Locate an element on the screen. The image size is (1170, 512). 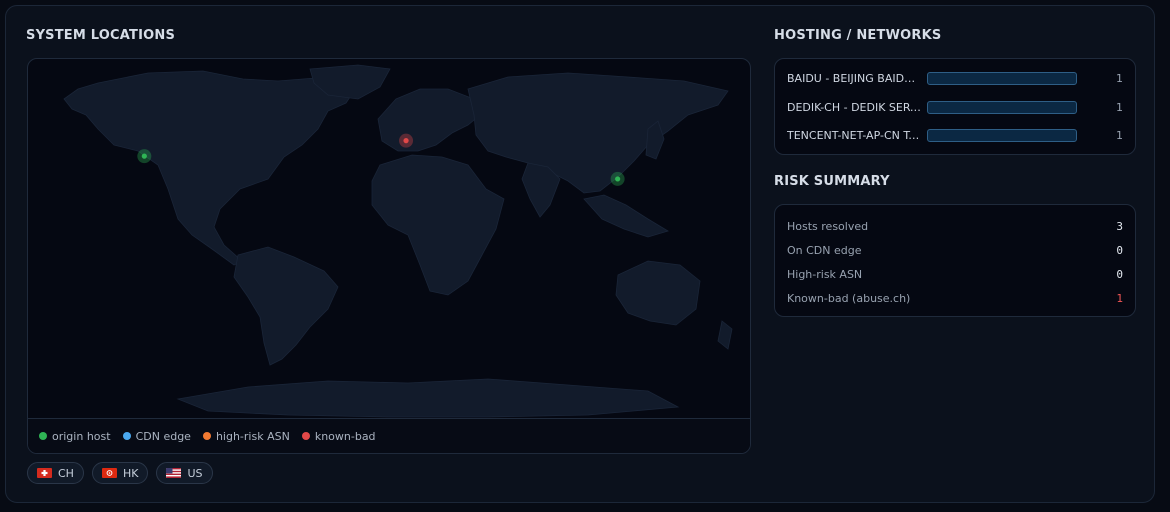
high-risk-dot-icon is located at coordinates (206, 436).